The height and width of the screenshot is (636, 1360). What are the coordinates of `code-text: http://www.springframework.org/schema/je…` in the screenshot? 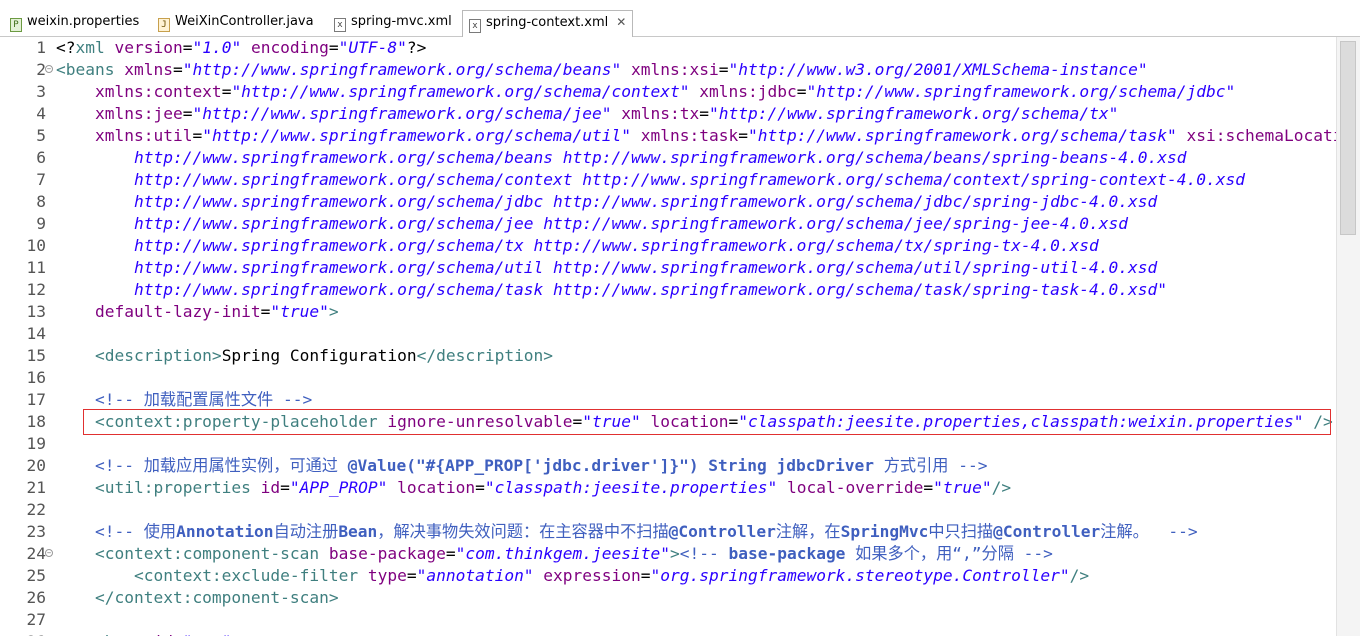 It's located at (592, 224).